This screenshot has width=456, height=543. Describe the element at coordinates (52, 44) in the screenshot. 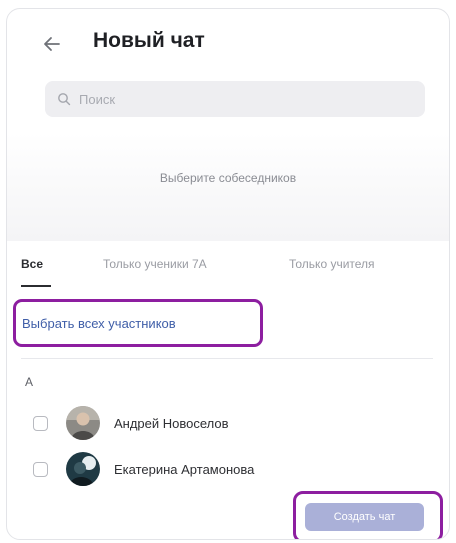

I see `arrow-left-icon` at that location.